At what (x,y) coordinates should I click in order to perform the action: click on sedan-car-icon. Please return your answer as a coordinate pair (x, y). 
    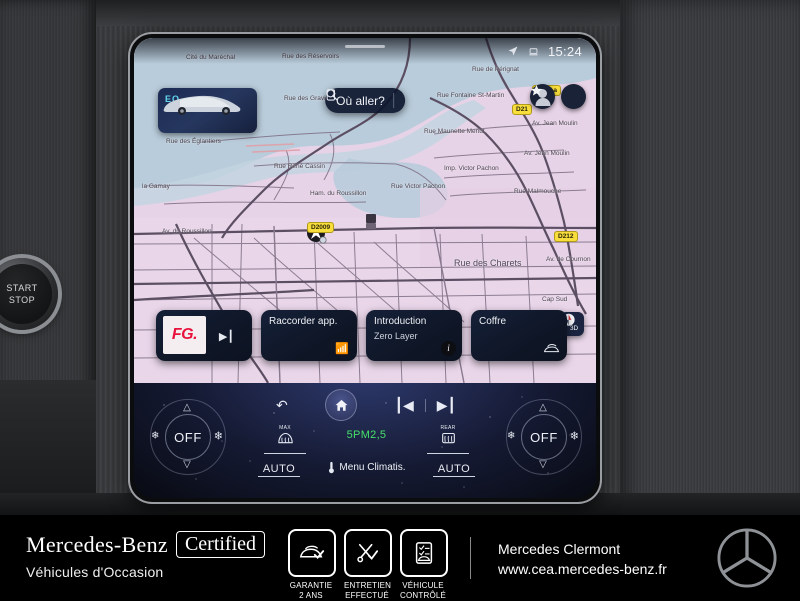
    Looking at the image, I should click on (202, 105).